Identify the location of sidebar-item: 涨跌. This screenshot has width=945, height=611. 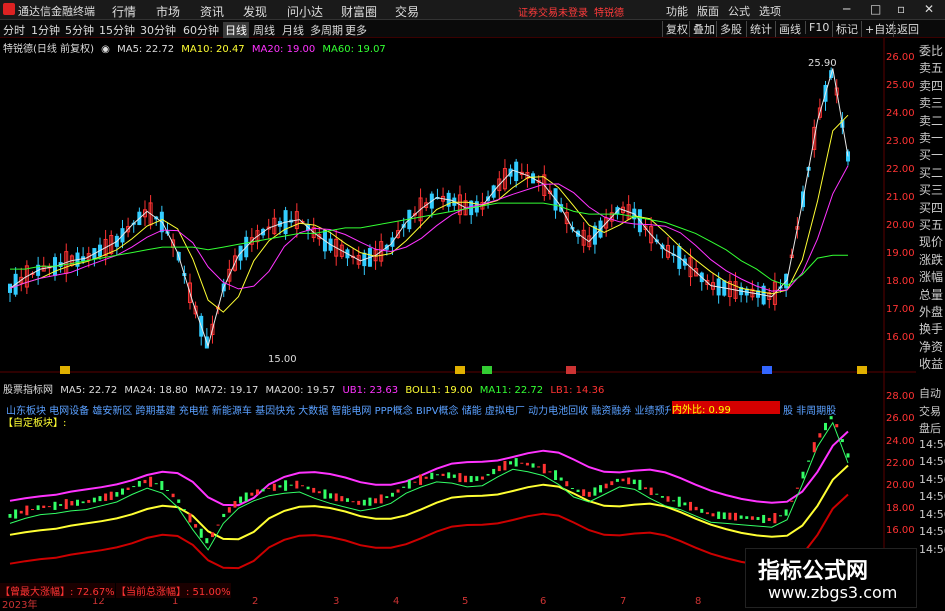
(932, 259).